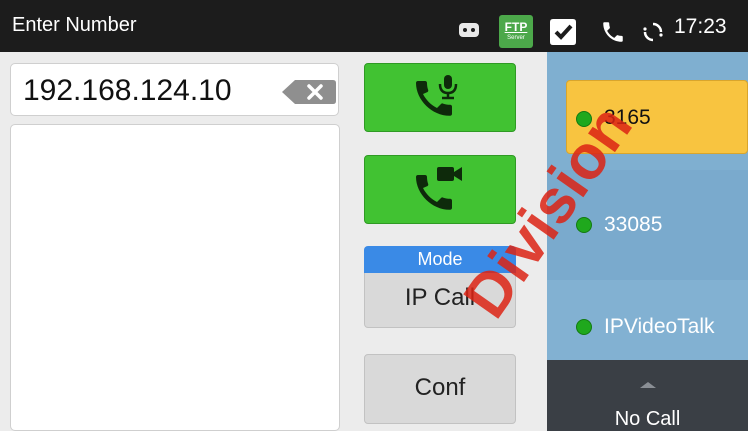 The width and height of the screenshot is (748, 431). Describe the element at coordinates (516, 27) in the screenshot. I see `ftp-label: FTP` at that location.